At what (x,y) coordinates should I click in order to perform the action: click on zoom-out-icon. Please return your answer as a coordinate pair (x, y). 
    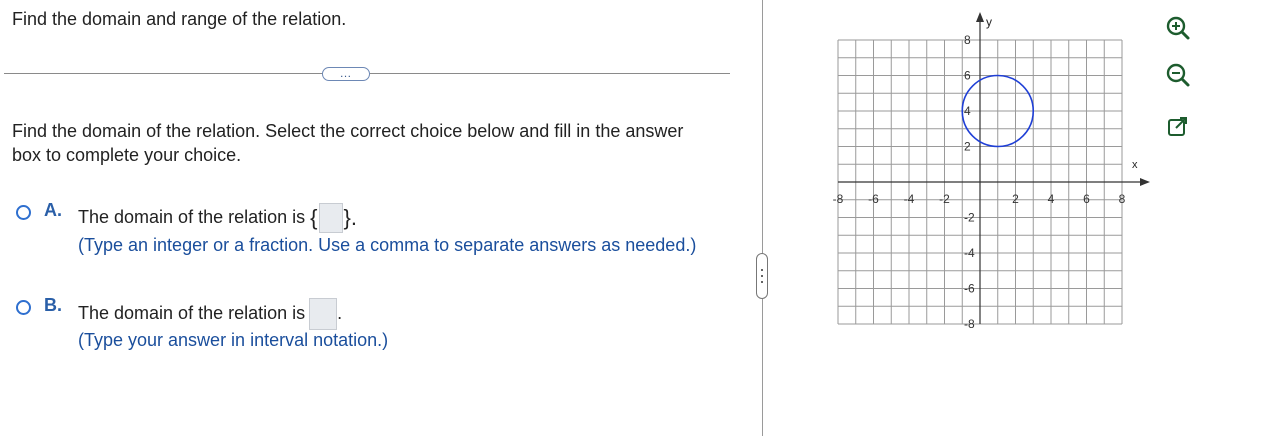
    Looking at the image, I should click on (1178, 75).